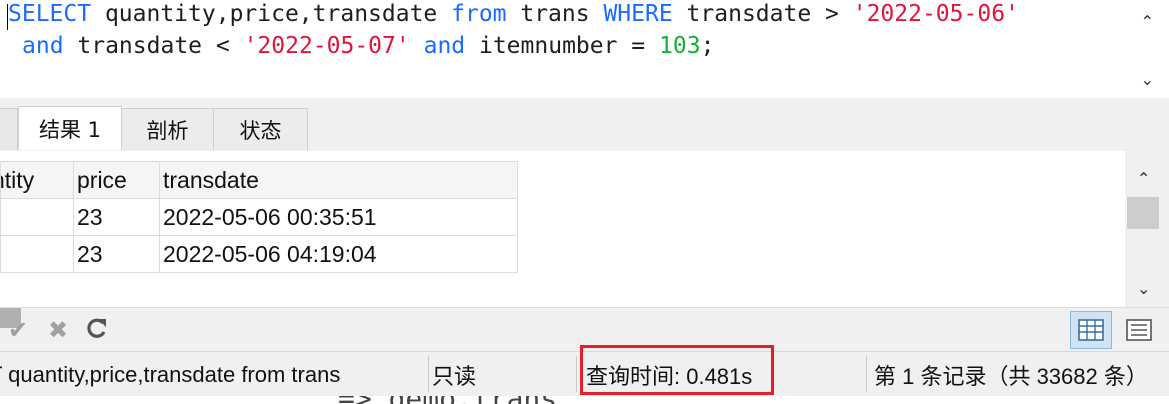 The height and width of the screenshot is (404, 1169). What do you see at coordinates (58, 330) in the screenshot?
I see `x-icon: ✖` at bounding box center [58, 330].